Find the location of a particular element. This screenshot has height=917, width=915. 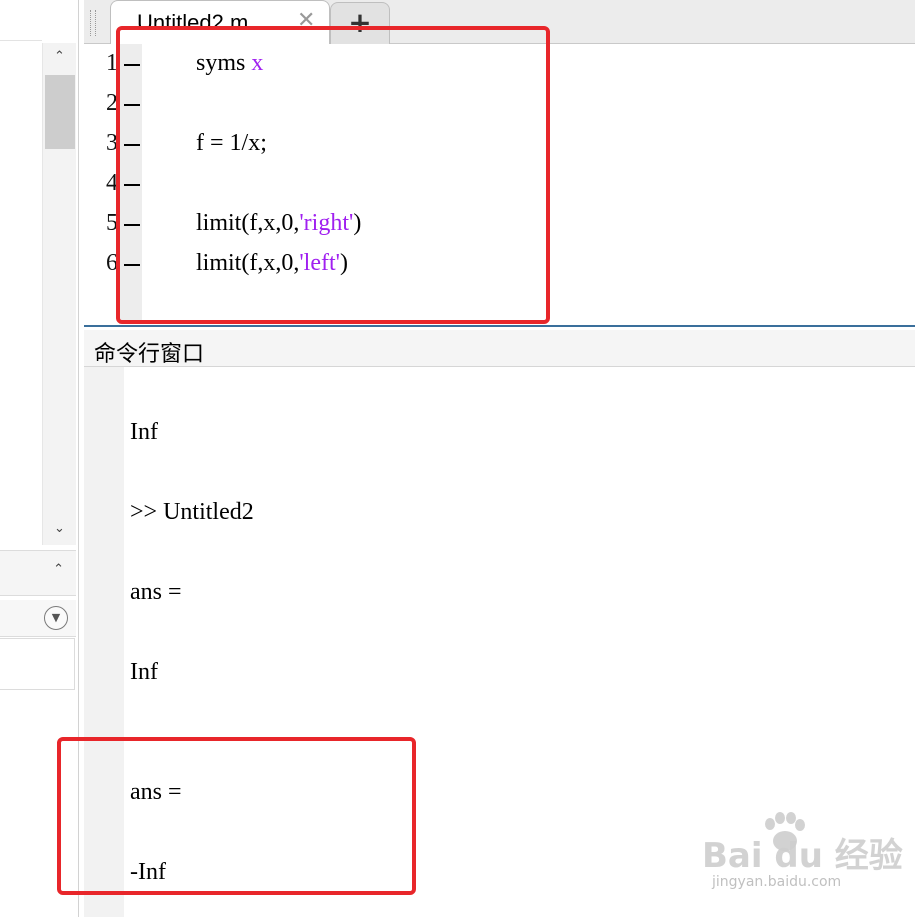

command-window-header: 命令行窗口 is located at coordinates (499, 348).